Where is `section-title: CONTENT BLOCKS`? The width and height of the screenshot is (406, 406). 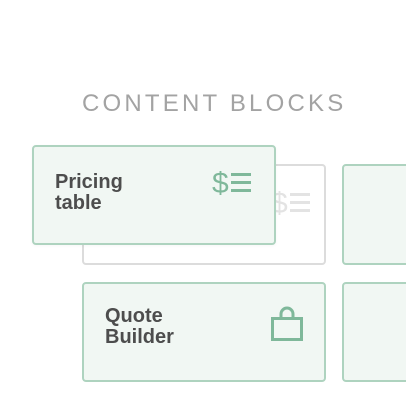 section-title: CONTENT BLOCKS is located at coordinates (214, 103).